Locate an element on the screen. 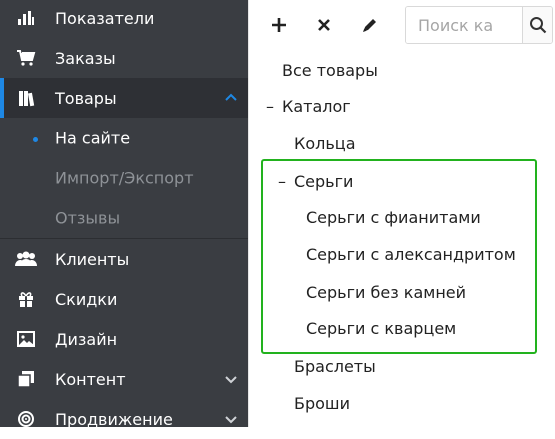  sidebar-item-promotion: Продвижение is located at coordinates (124, 419).